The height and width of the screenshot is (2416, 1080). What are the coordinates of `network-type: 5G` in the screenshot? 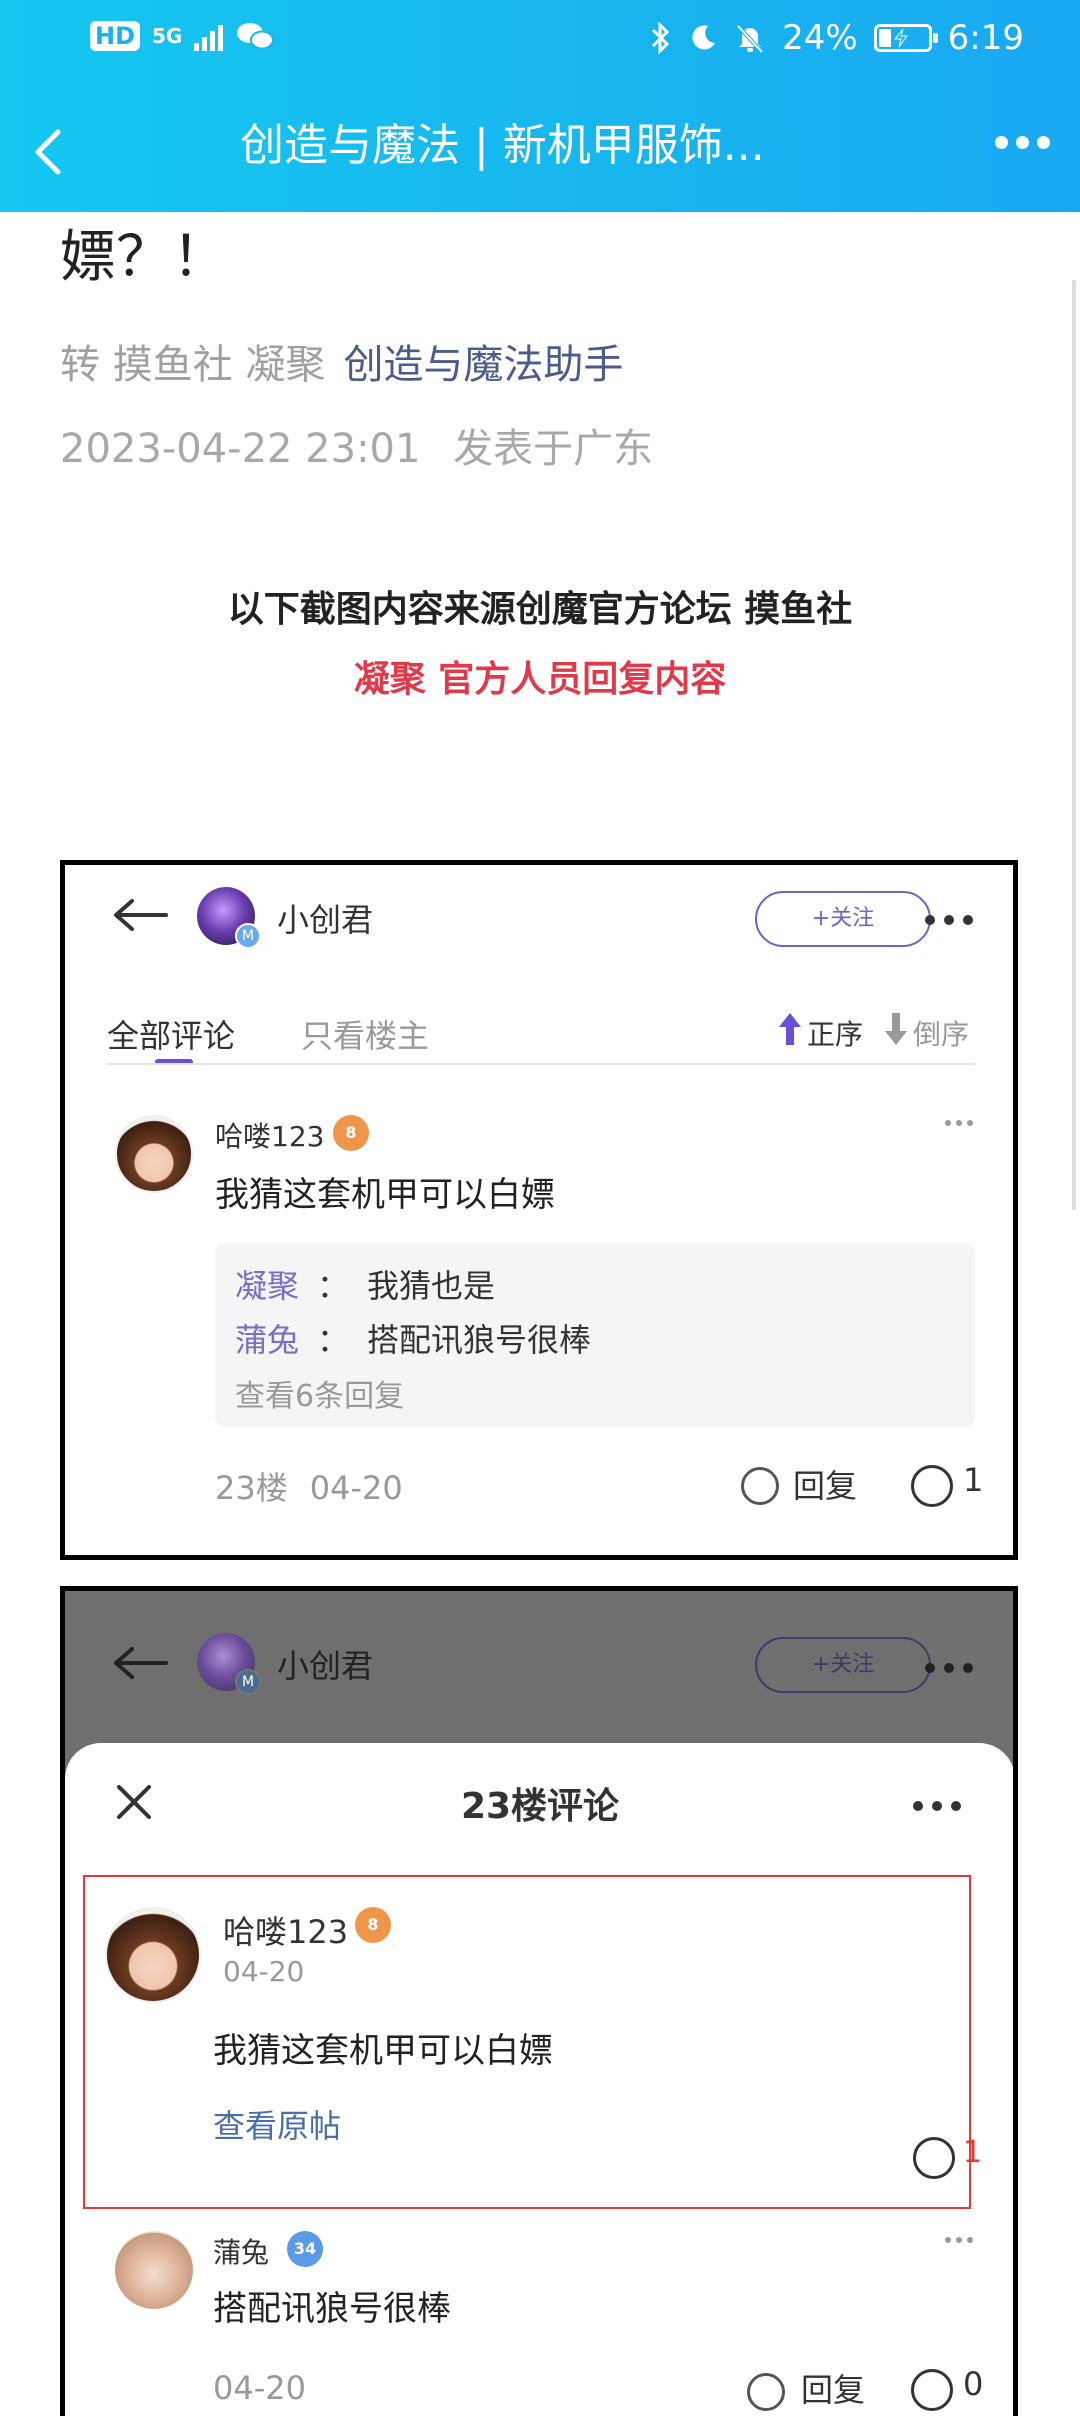 It's located at (167, 36).